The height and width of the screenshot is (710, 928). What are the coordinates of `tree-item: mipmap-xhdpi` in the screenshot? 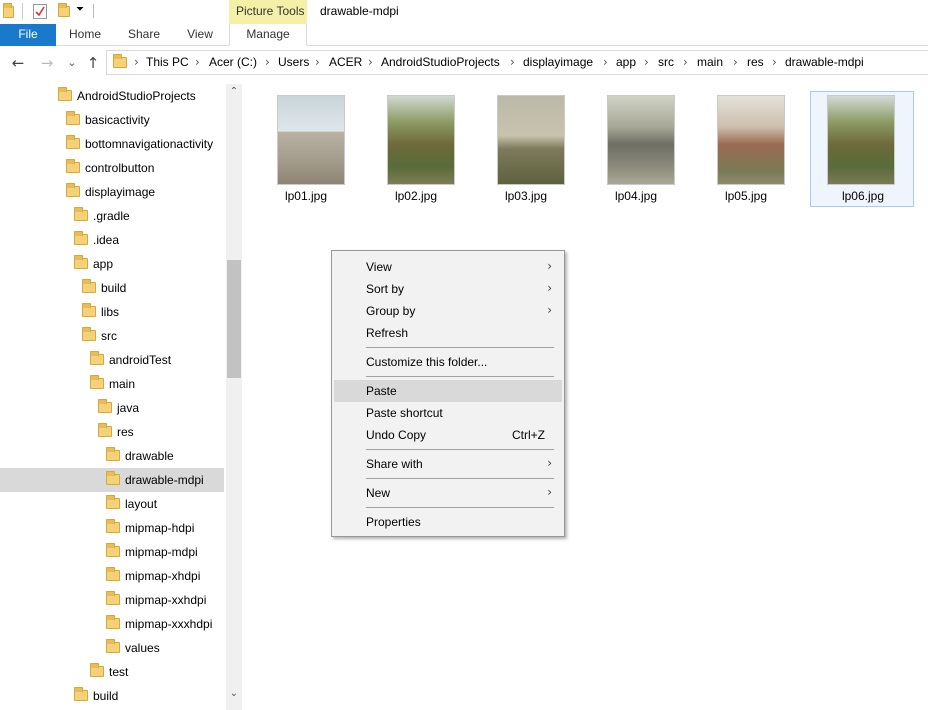 It's located at (112, 576).